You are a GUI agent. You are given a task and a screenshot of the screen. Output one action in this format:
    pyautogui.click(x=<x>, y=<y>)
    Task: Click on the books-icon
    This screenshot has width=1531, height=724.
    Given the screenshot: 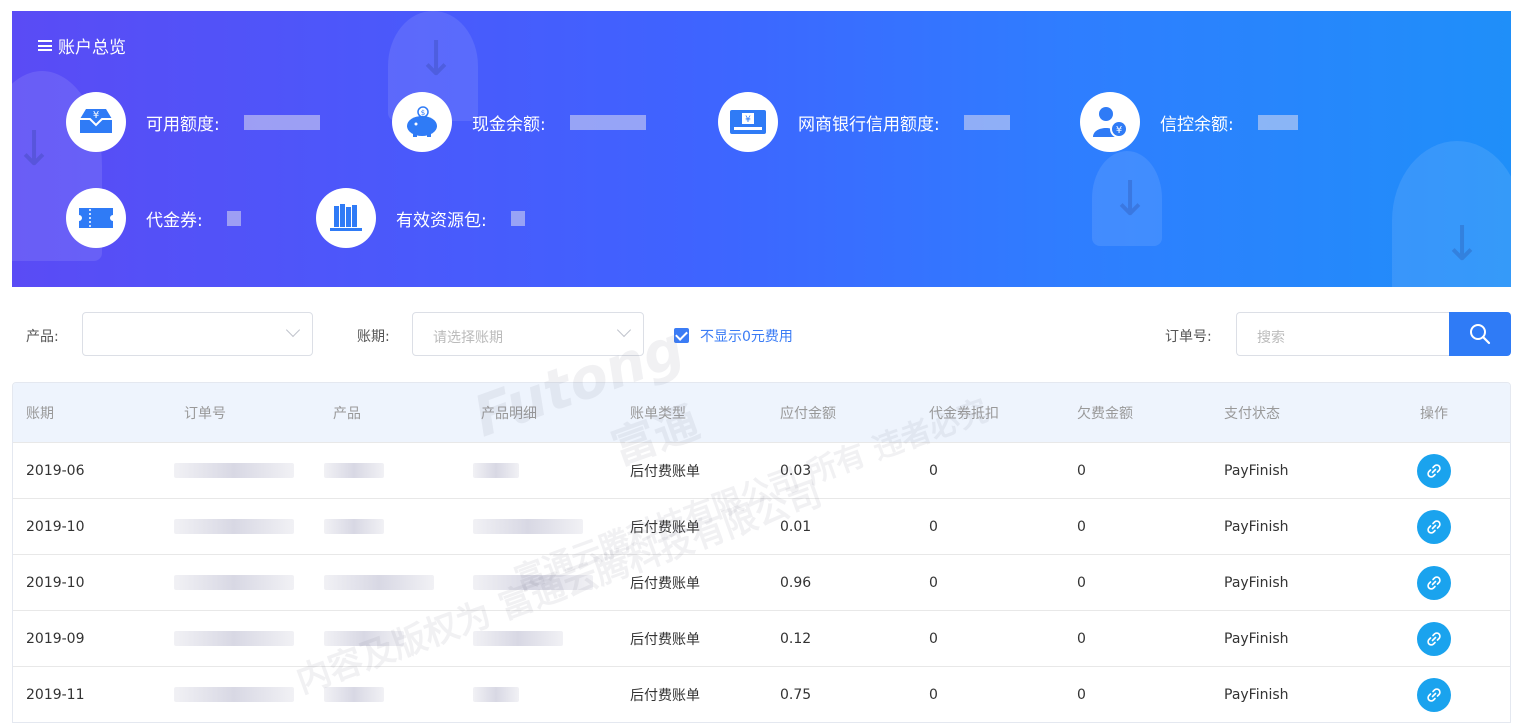 What is the action you would take?
    pyautogui.click(x=346, y=218)
    